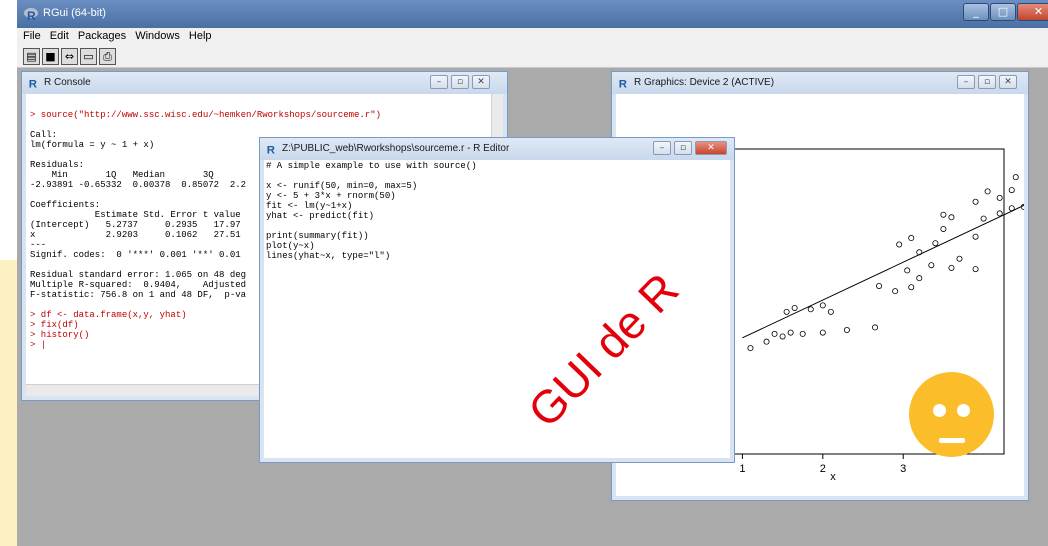 This screenshot has height=546, width=1048. What do you see at coordinates (883, 271) in the screenshot?
I see `regression-line` at bounding box center [883, 271].